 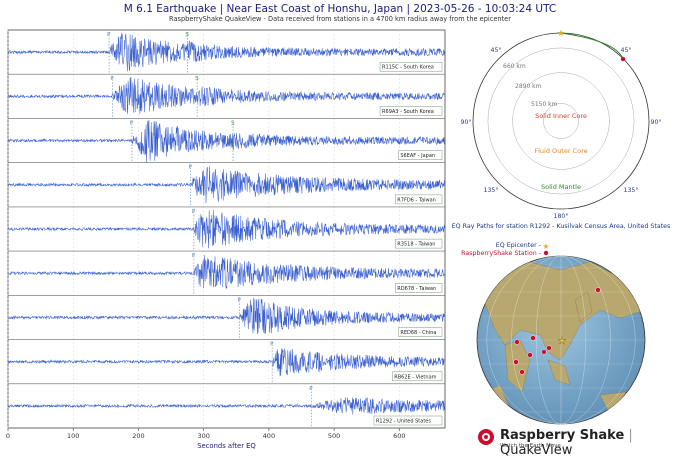 What do you see at coordinates (561, 187) in the screenshot?
I see `mantle-label: Solid Mantle` at bounding box center [561, 187].